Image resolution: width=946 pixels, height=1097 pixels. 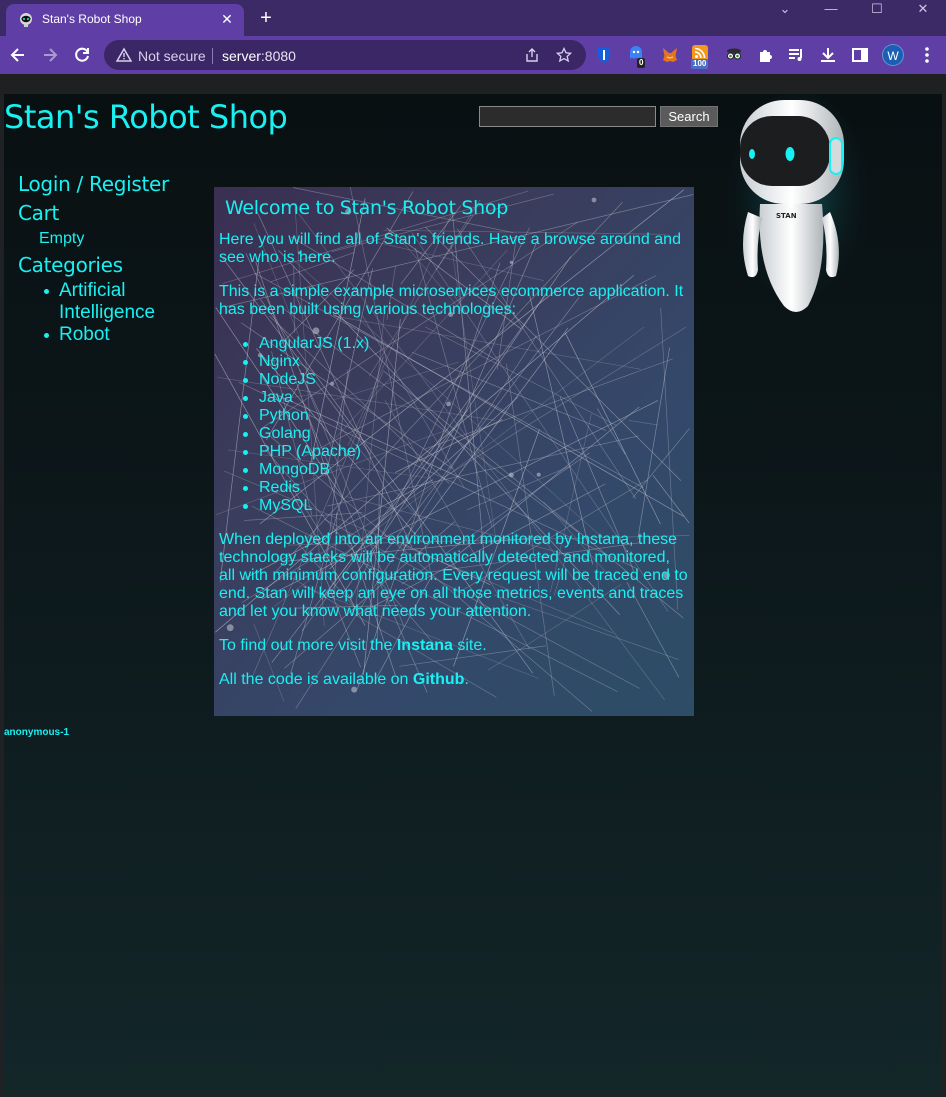 I want to click on stan-robot-mascot: STAN, so click(x=798, y=205).